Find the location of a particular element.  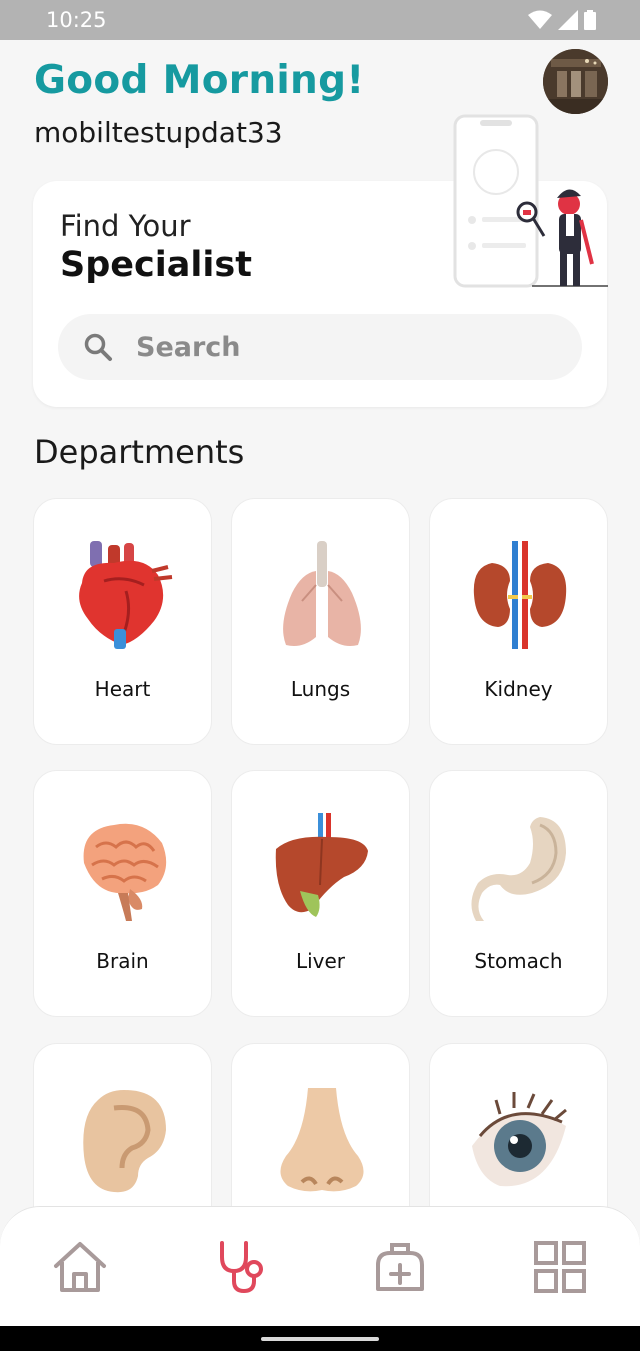

stethoscope-icon is located at coordinates (241, 1267).